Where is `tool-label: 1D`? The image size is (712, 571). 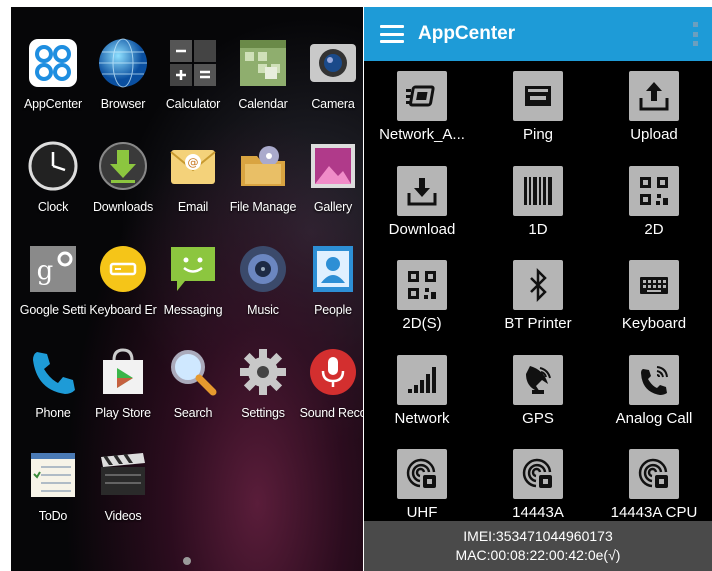 tool-label: 1D is located at coordinates (538, 229).